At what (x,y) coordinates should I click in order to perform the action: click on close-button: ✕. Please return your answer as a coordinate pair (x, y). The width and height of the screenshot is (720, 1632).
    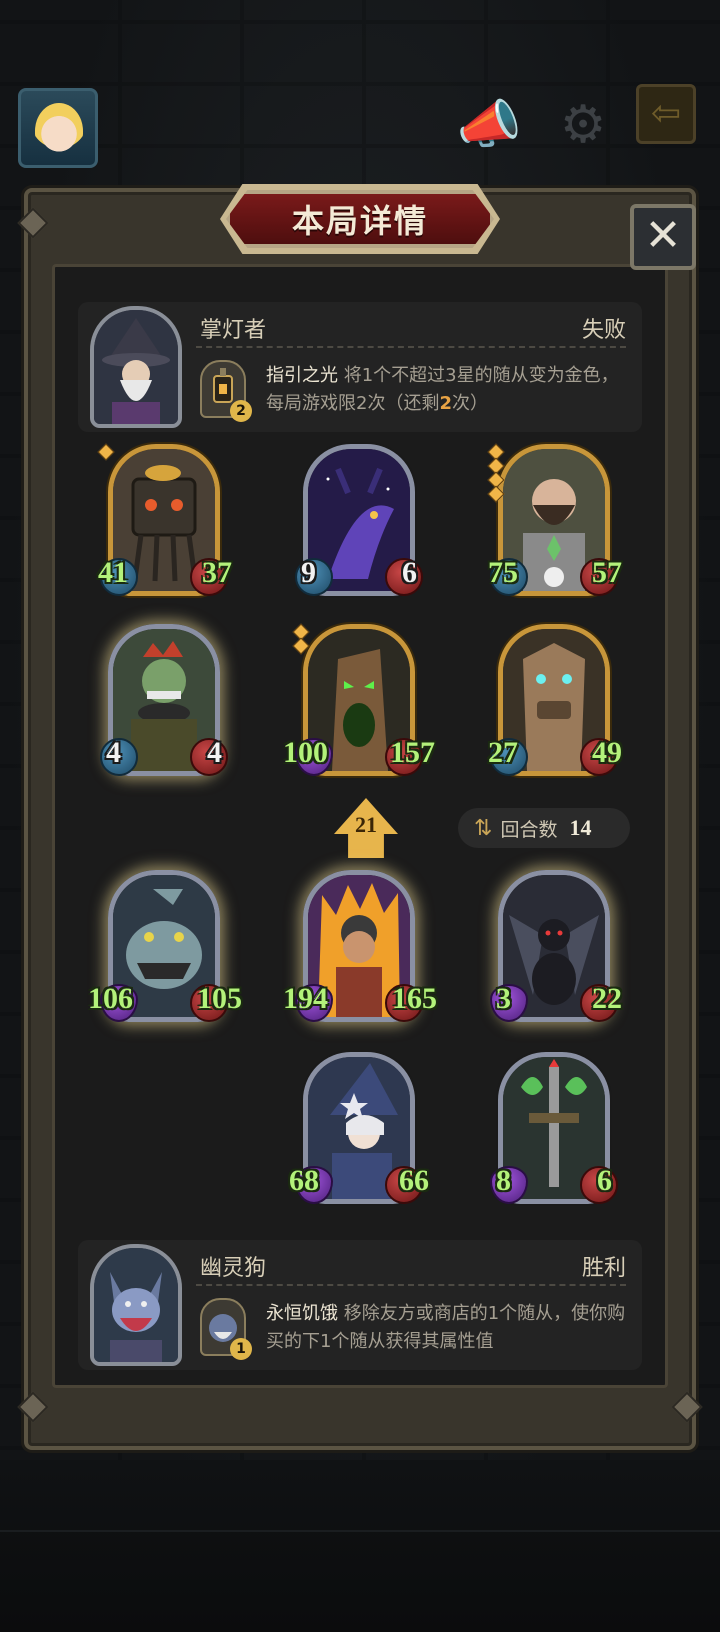
    Looking at the image, I should click on (663, 237).